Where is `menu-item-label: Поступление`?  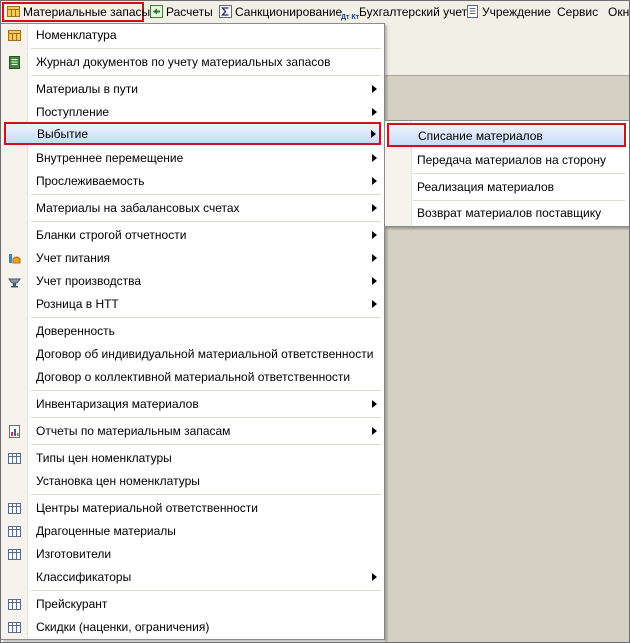 menu-item-label: Поступление is located at coordinates (73, 112).